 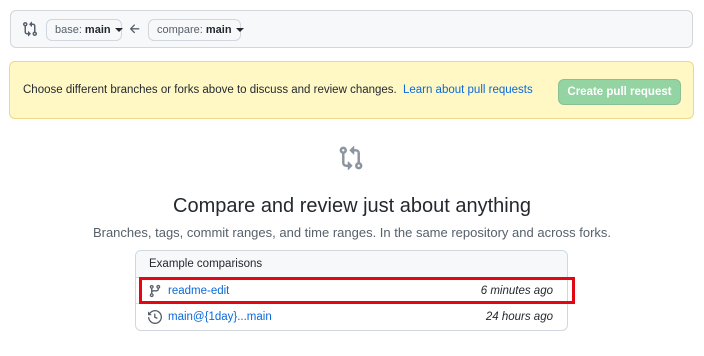 I want to click on example-comparisons-header: Example comparisons, so click(x=351, y=264).